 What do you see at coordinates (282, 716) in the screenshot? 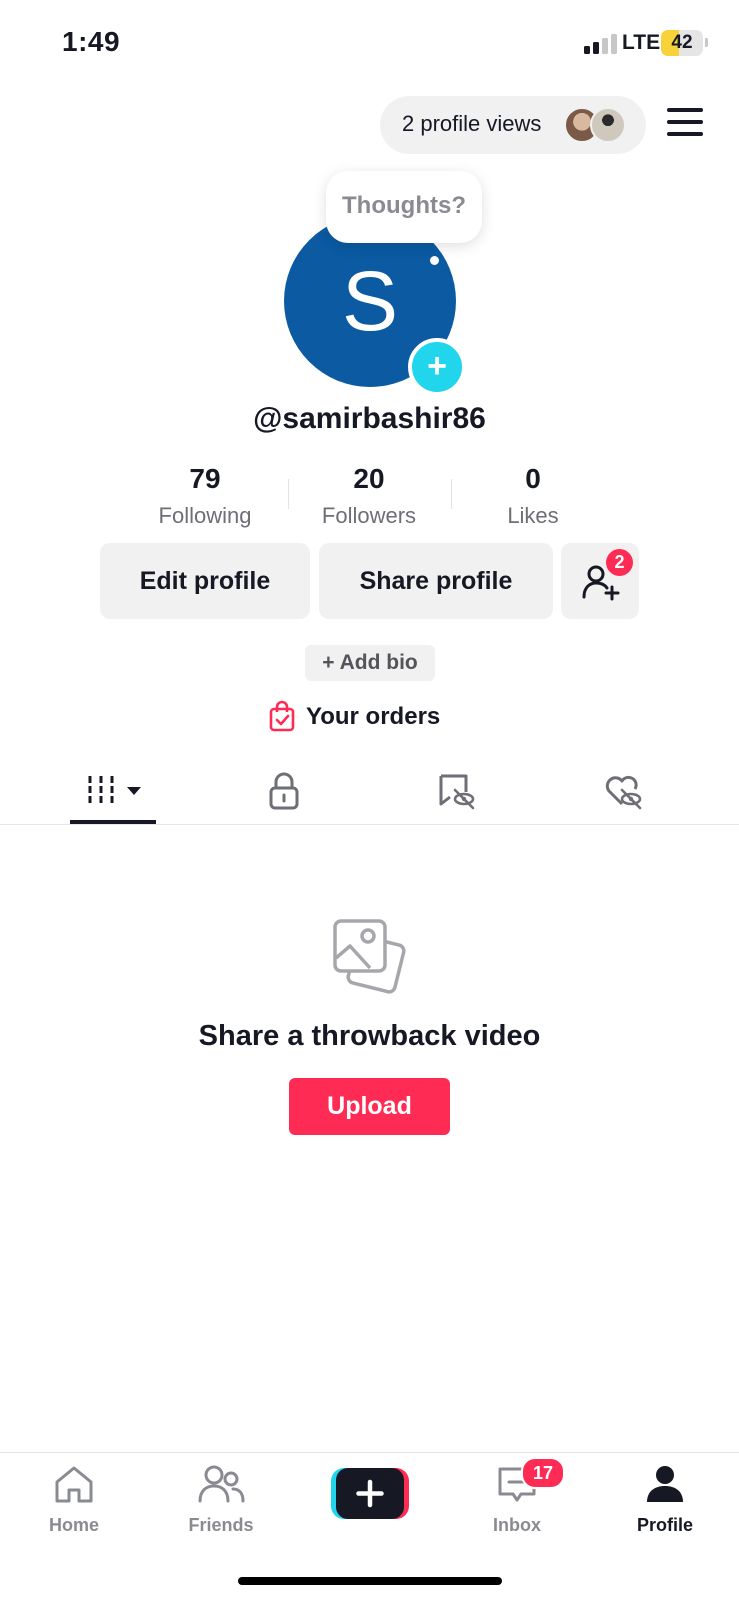
I see `shopping-bag-icon` at bounding box center [282, 716].